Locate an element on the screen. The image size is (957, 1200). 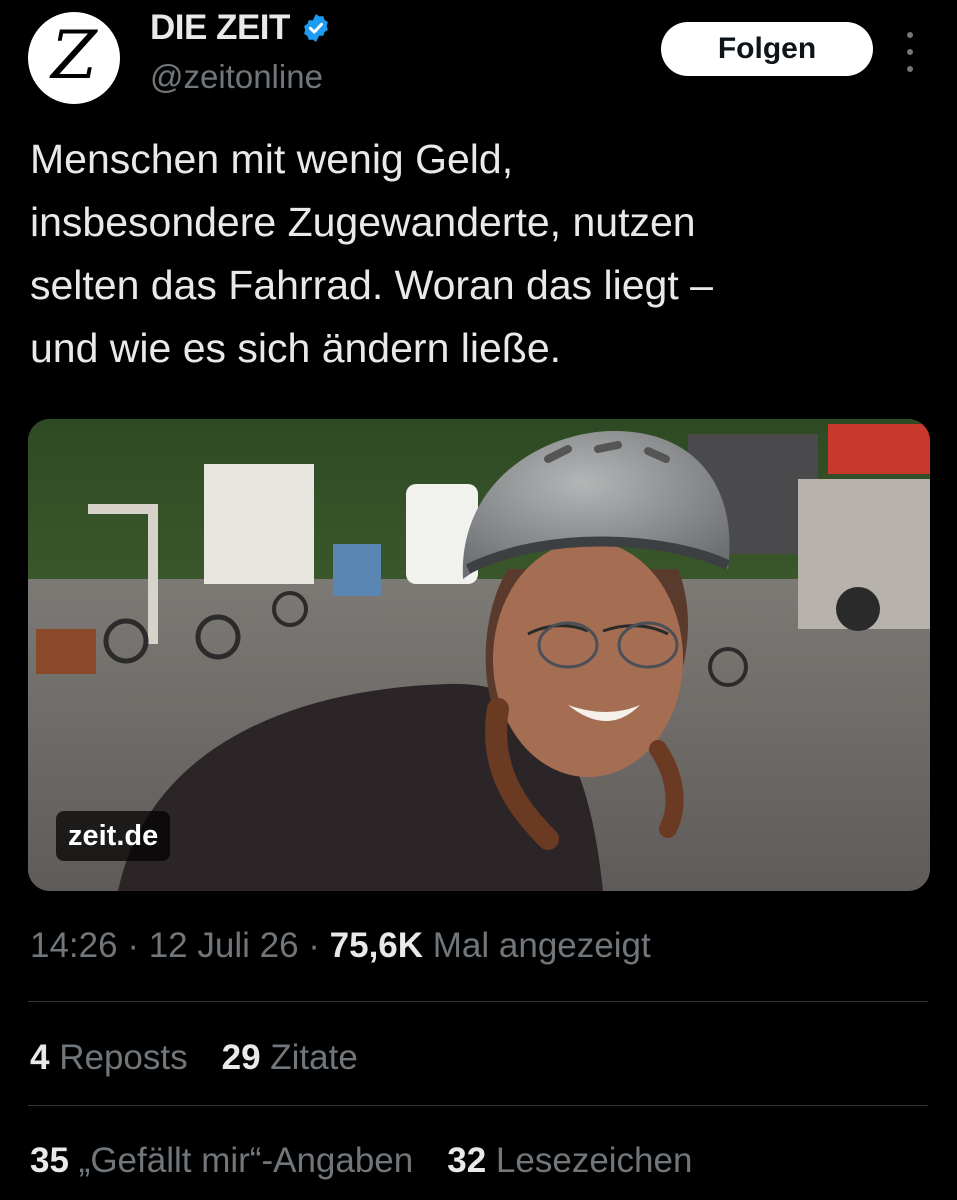
avatar-letter: Z is located at coordinates (74, 55).